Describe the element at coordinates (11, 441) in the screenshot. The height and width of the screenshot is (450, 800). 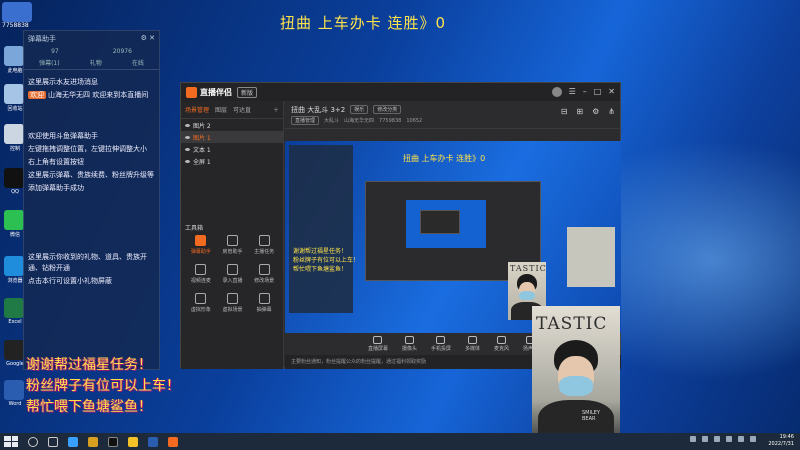
I see `windows-start-icon` at that location.